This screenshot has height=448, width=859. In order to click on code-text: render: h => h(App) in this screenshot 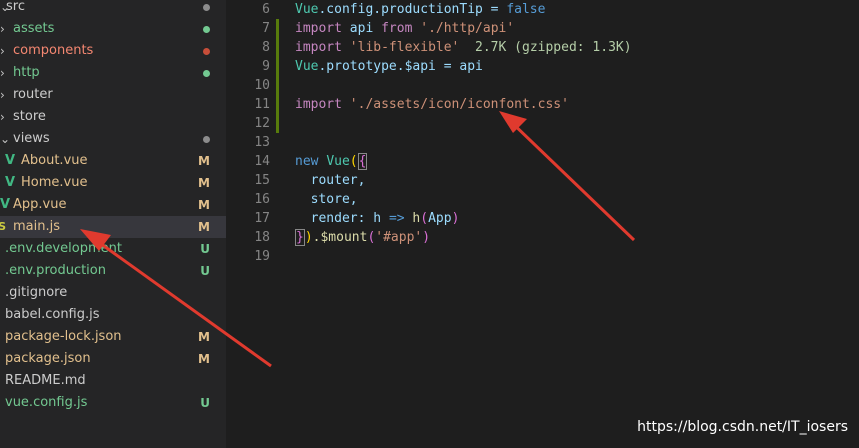, I will do `click(377, 218)`.